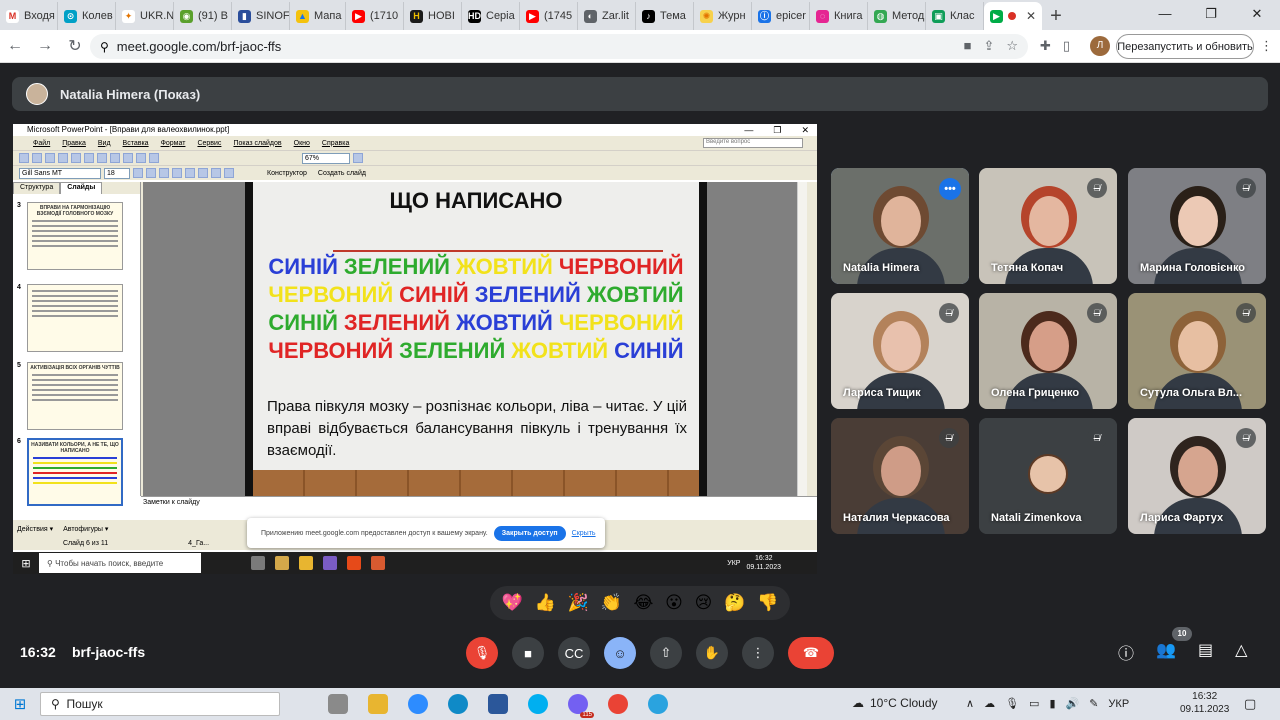  What do you see at coordinates (581, 706) in the screenshot?
I see `viber-taskbar-icon: 115` at bounding box center [581, 706].